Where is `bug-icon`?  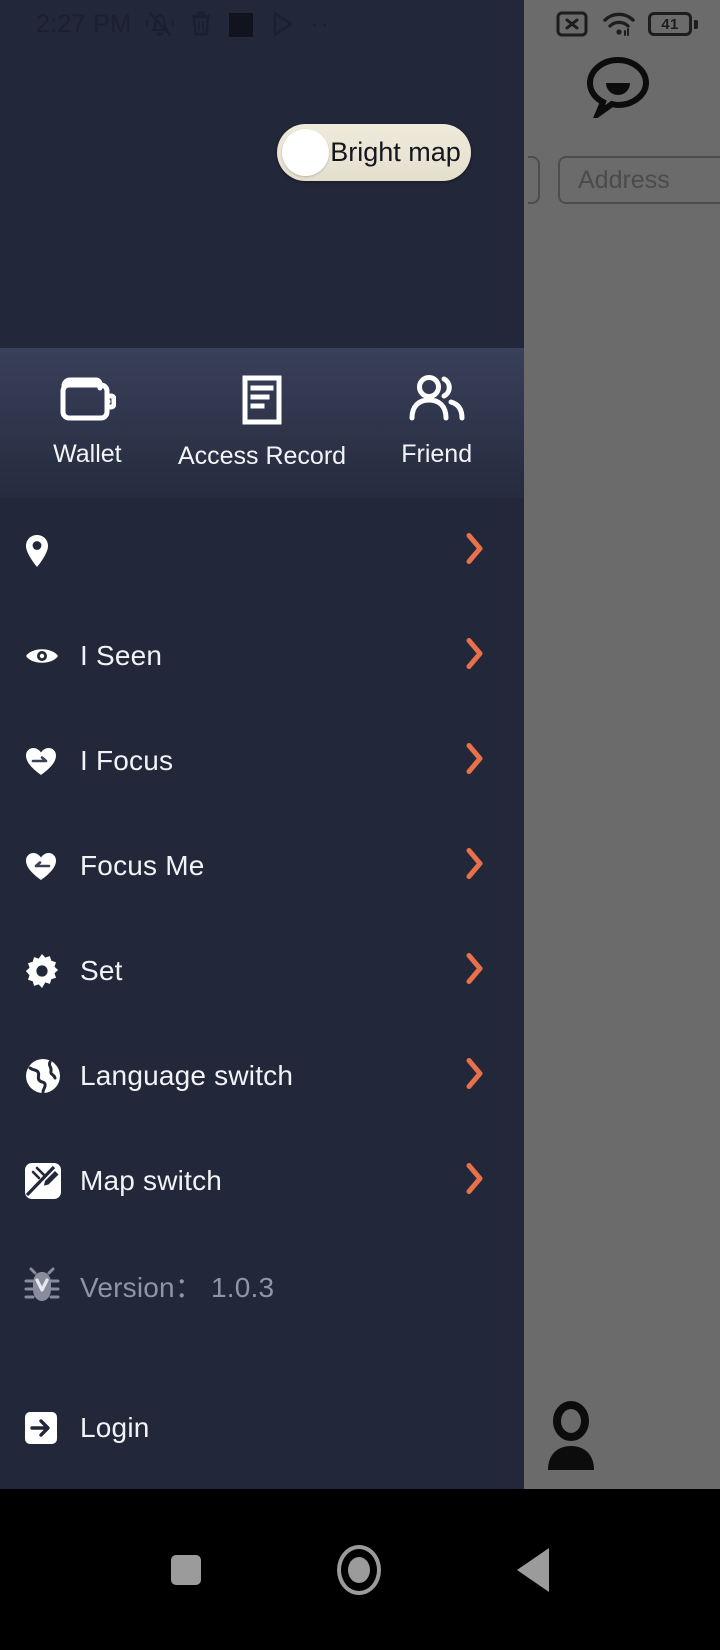 bug-icon is located at coordinates (52, 1286).